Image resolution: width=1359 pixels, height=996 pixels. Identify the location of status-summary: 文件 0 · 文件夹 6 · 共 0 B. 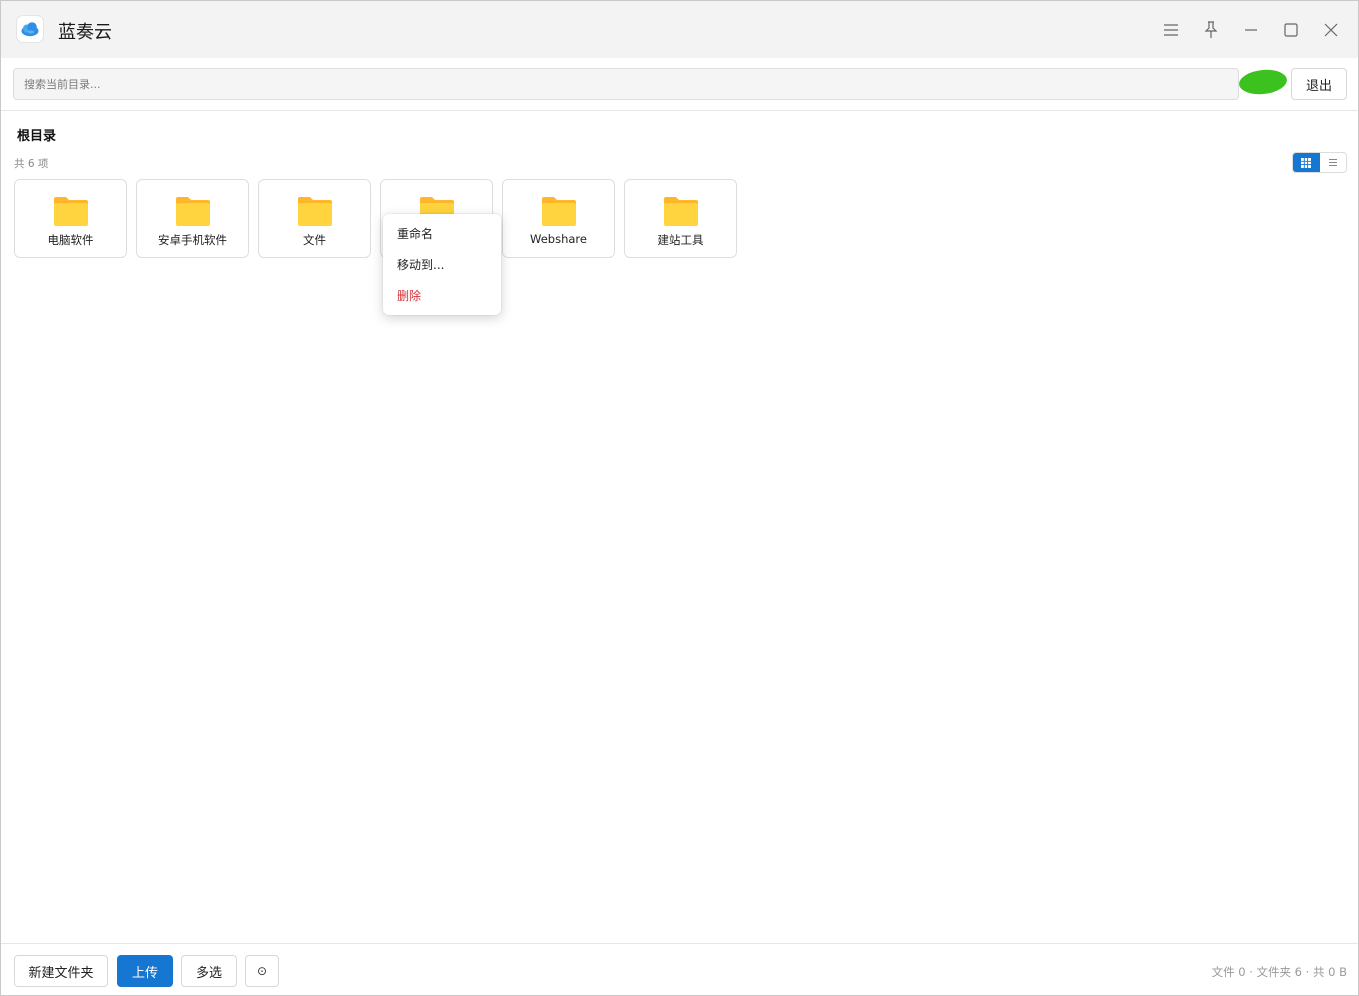
(1279, 972).